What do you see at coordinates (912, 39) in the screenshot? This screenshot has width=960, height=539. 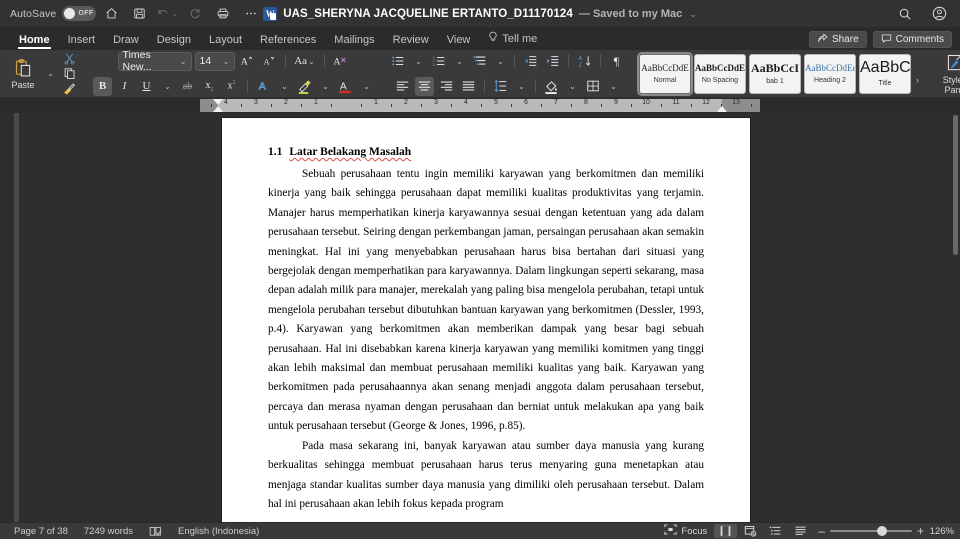 I see `comments-button: Comments` at bounding box center [912, 39].